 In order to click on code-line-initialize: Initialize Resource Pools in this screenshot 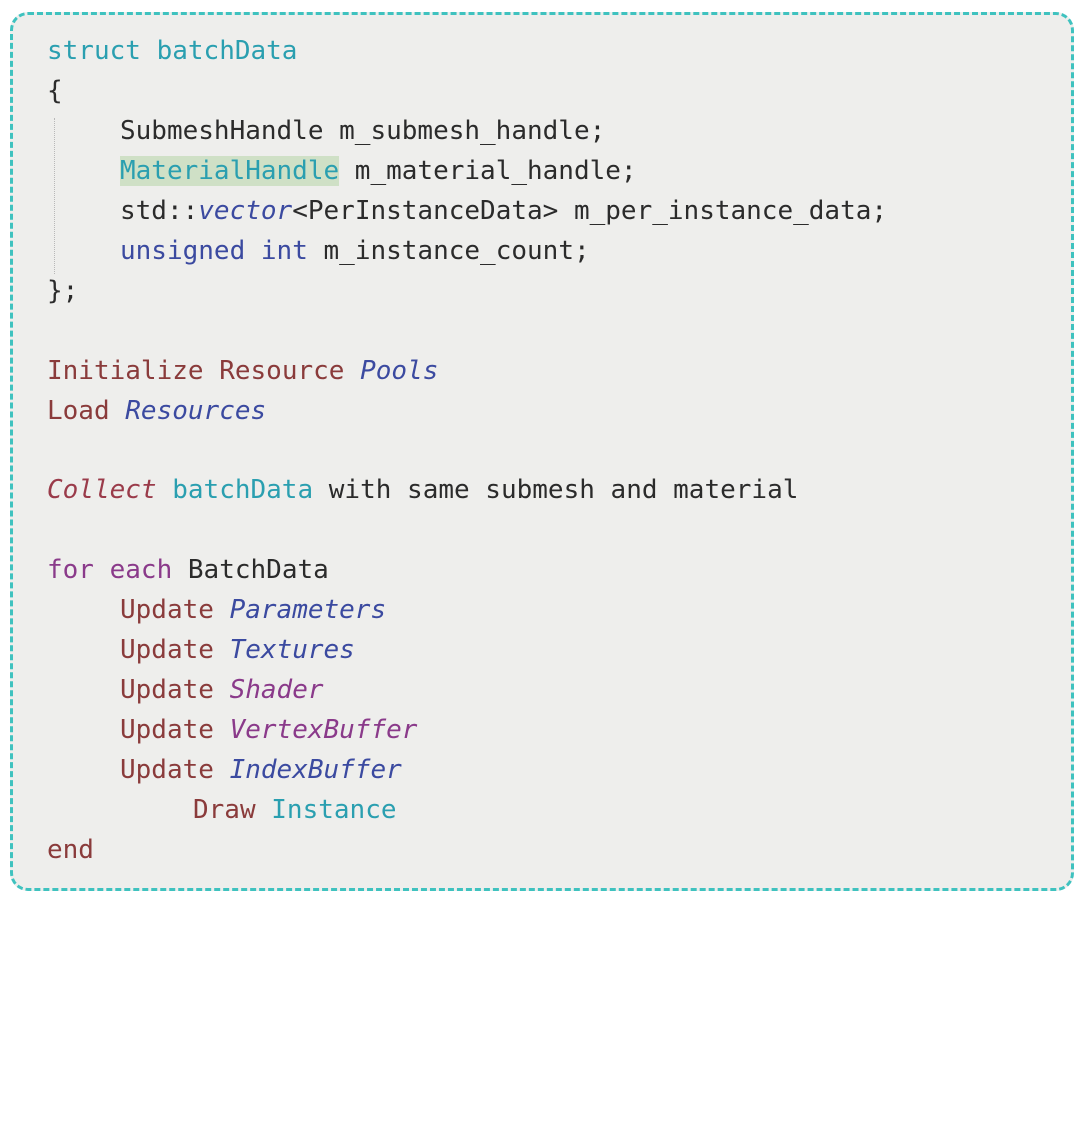, I will do `click(242, 371)`.